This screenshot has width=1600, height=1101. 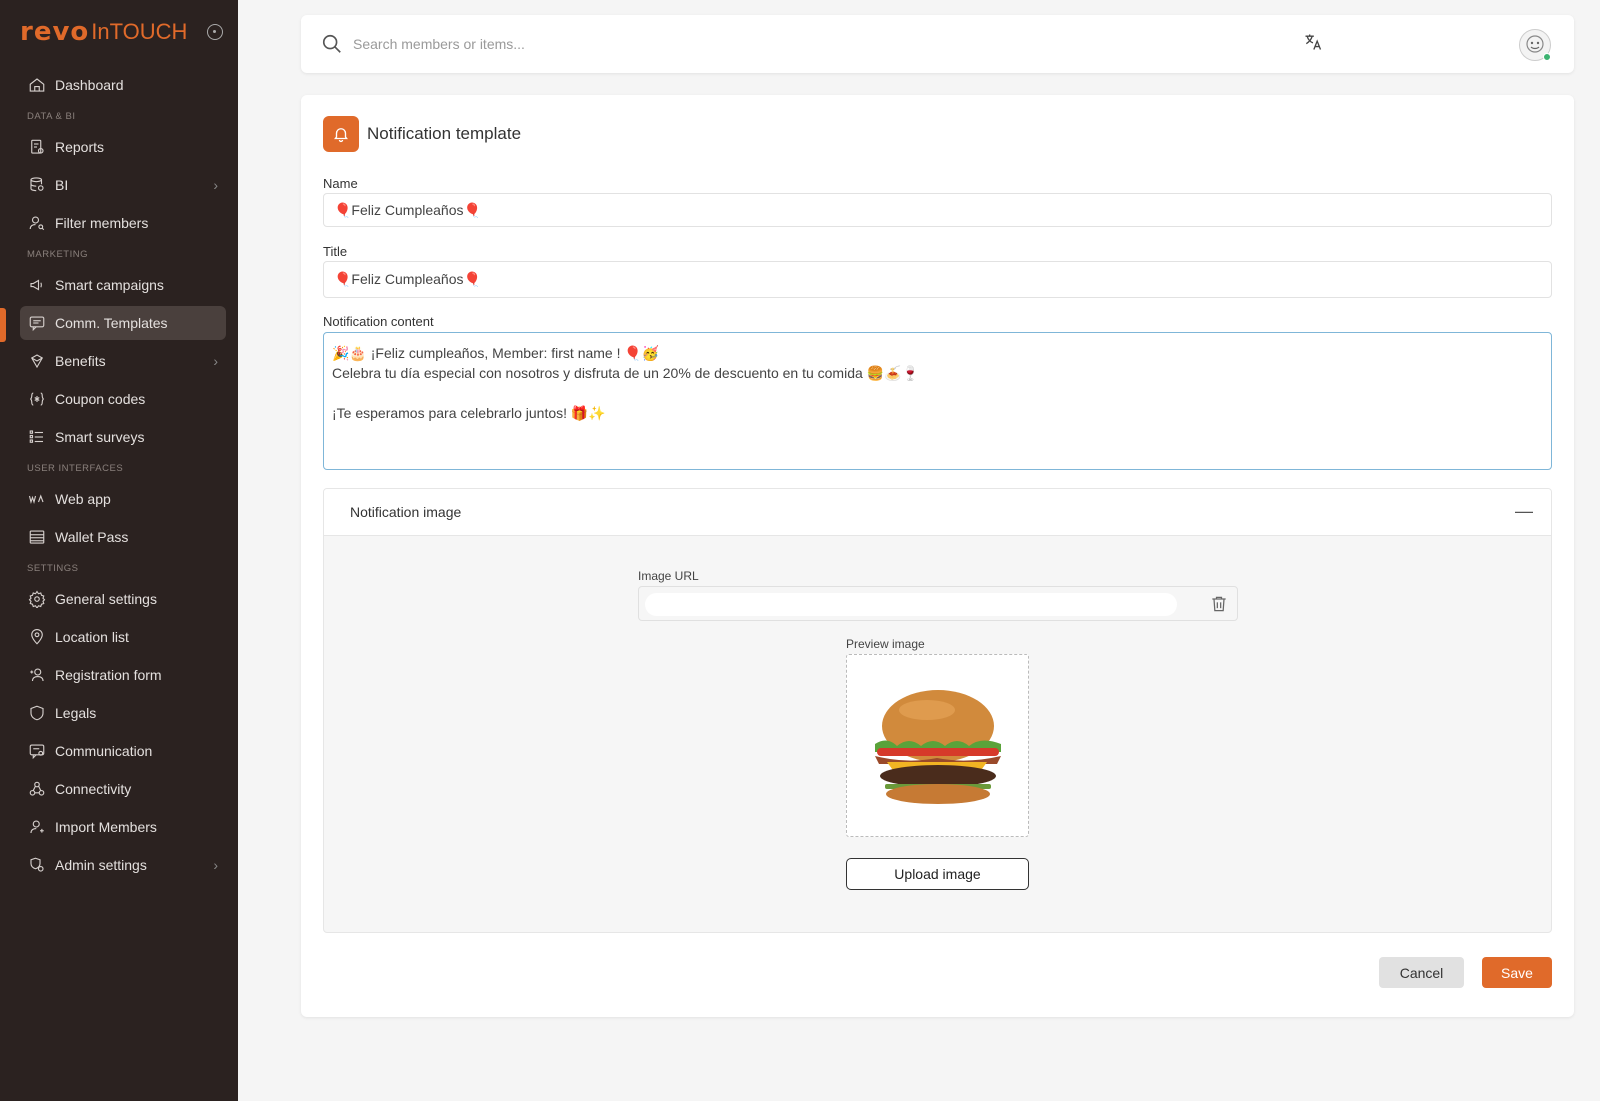 I want to click on online-status-dot, so click(x=1547, y=57).